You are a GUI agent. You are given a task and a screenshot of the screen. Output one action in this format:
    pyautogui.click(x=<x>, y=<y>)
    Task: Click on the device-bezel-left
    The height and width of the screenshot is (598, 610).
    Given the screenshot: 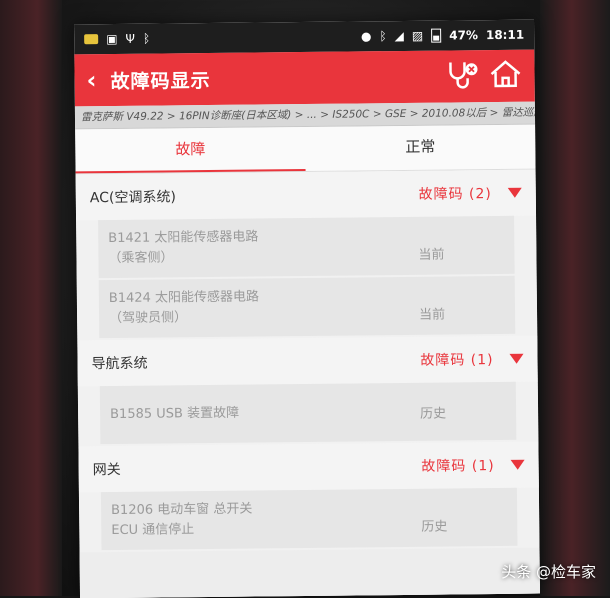 What is the action you would take?
    pyautogui.click(x=31, y=298)
    